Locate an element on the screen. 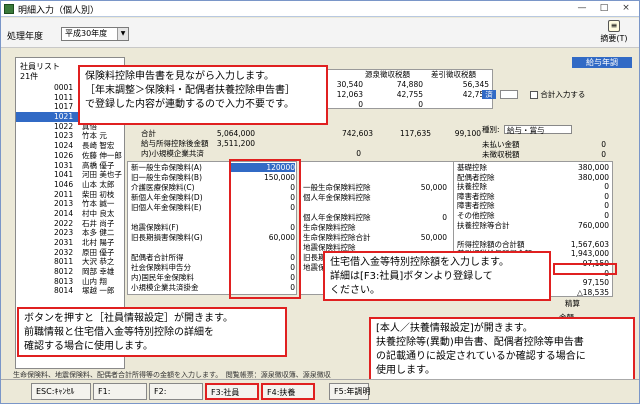 Image resolution: width=640 pixels, height=404 pixels. right-deduction-value is located at coordinates (580, 234).